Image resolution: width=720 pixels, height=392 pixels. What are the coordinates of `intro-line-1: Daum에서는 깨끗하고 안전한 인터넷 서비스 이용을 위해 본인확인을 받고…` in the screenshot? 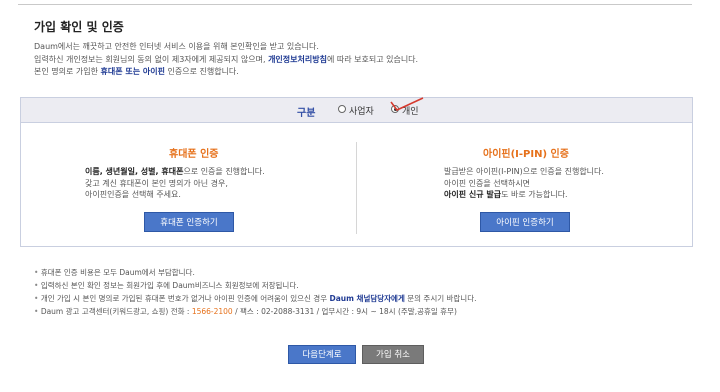 It's located at (176, 46).